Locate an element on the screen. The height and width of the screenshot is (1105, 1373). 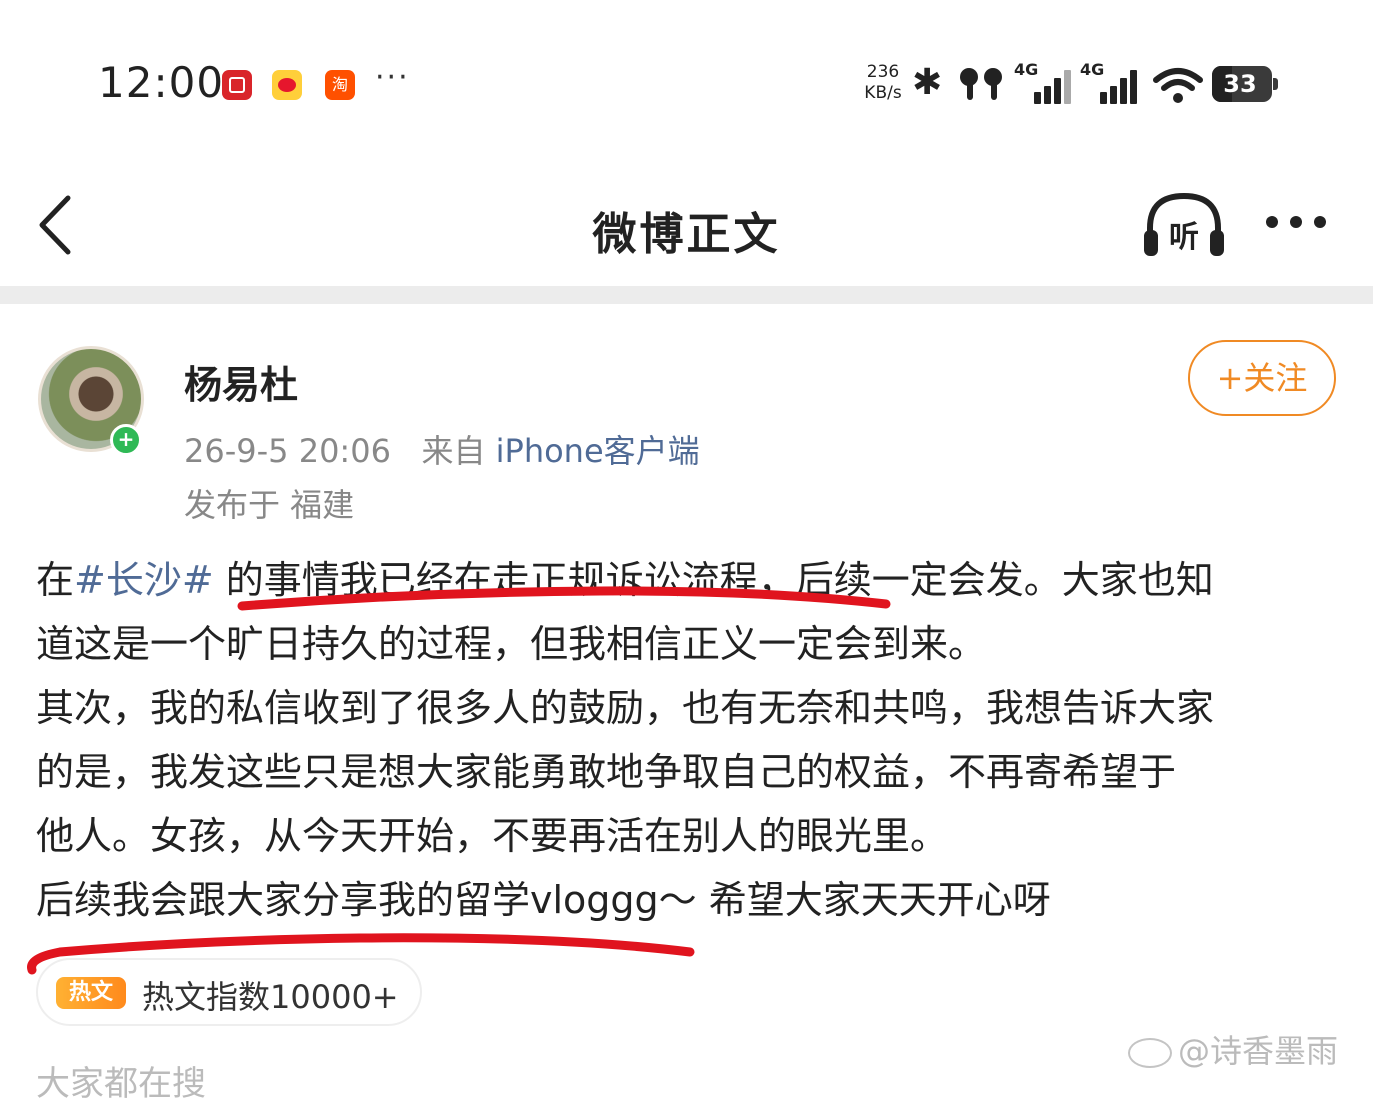
post-timestamp: 26-9-5 20:06 is located at coordinates (287, 451).